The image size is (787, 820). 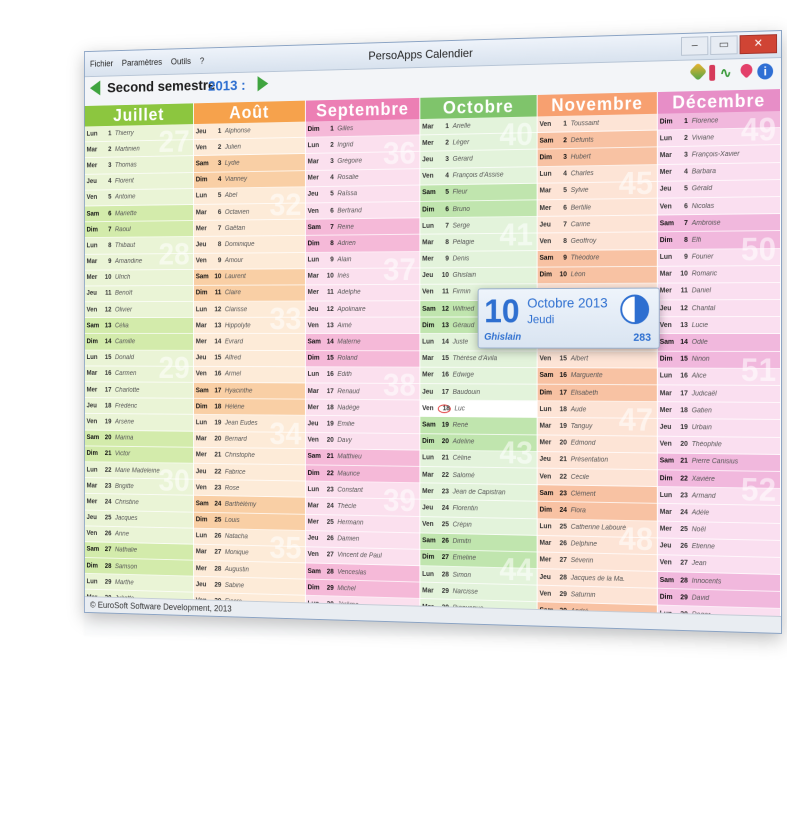 What do you see at coordinates (249, 196) in the screenshot?
I see `day-row: Lun 5 Abel` at bounding box center [249, 196].